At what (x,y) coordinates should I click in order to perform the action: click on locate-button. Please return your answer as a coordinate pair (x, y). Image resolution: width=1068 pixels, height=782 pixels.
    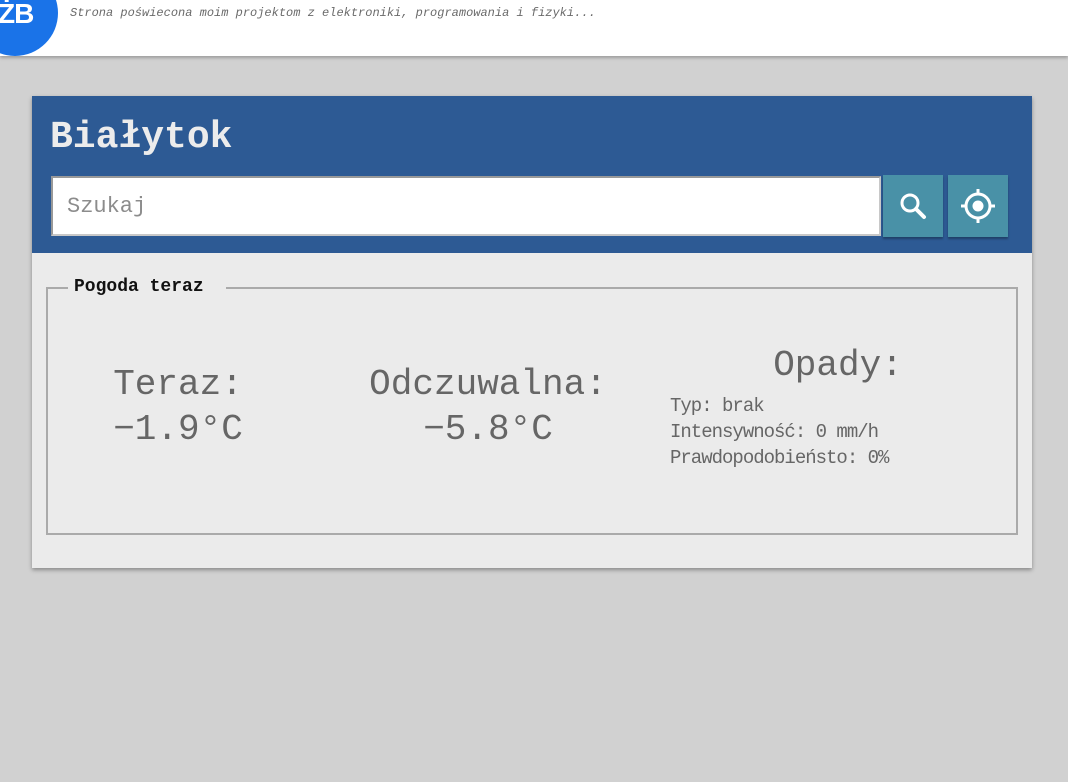
    Looking at the image, I should click on (978, 206).